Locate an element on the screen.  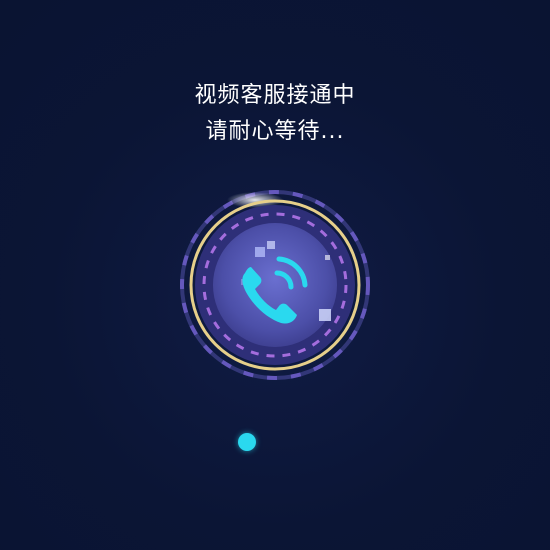
loading-dot is located at coordinates (247, 442).